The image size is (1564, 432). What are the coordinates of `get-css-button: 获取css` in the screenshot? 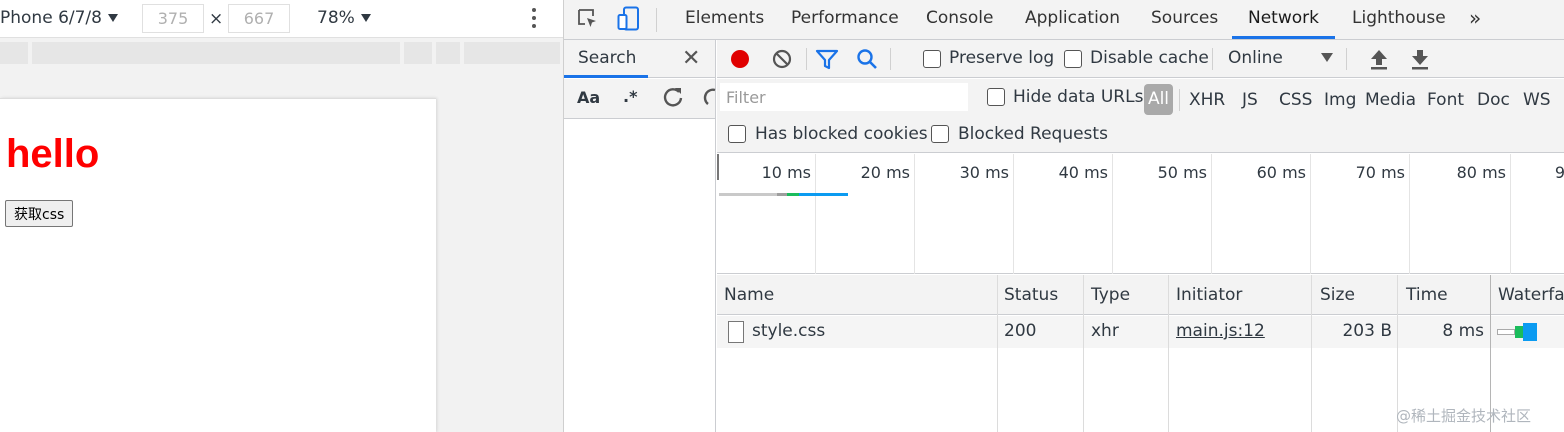 It's located at (39, 213).